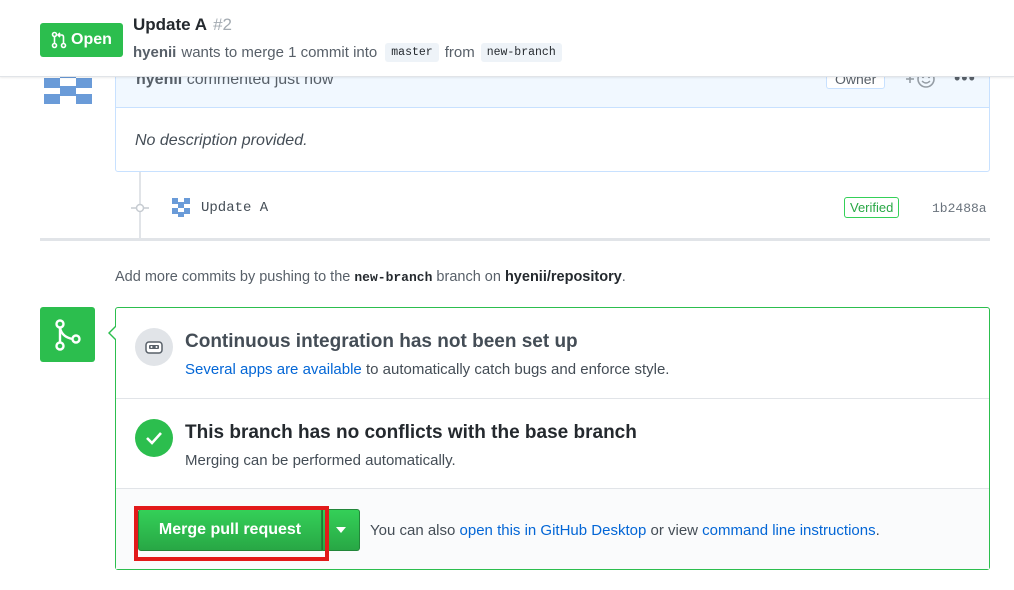  What do you see at coordinates (623, 277) in the screenshot?
I see `push-hint-suffix: .` at bounding box center [623, 277].